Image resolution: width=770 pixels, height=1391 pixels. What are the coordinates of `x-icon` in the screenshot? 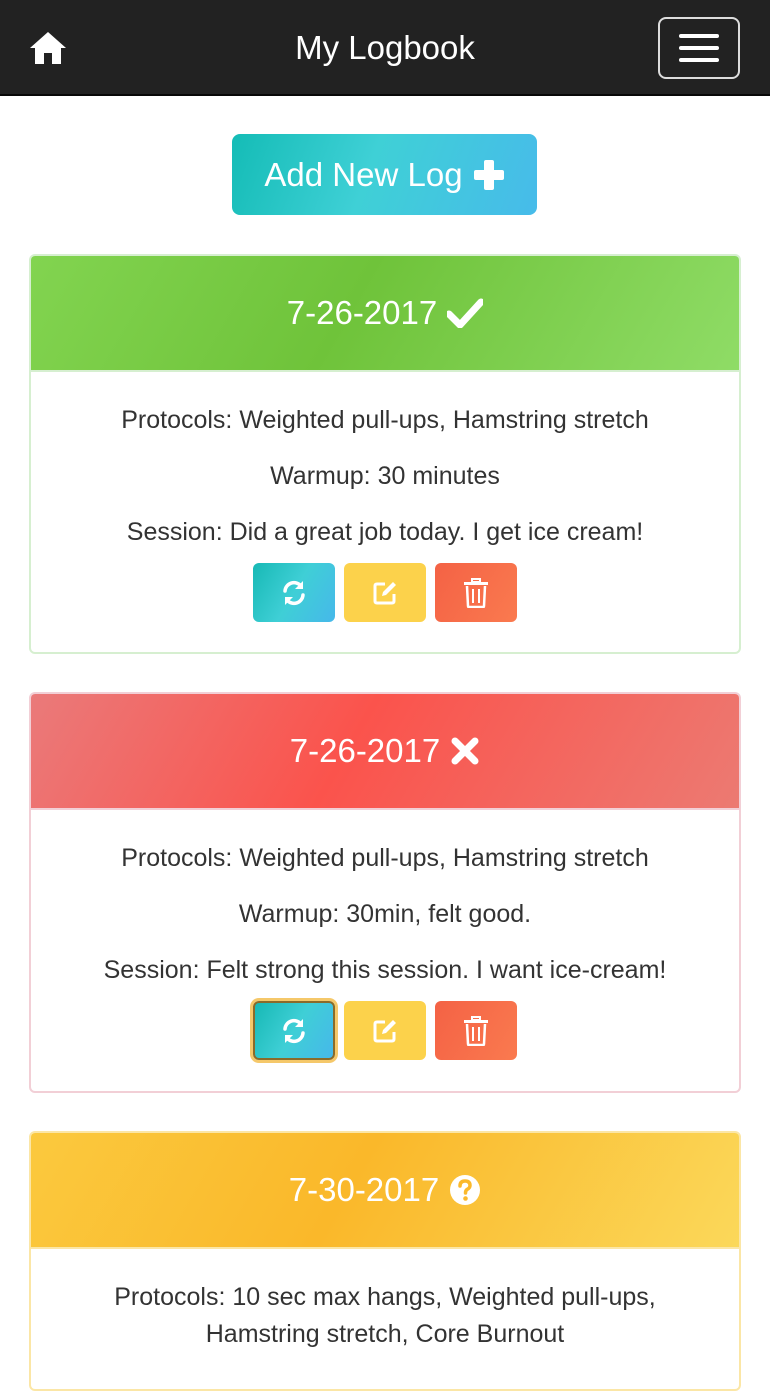 It's located at (465, 751).